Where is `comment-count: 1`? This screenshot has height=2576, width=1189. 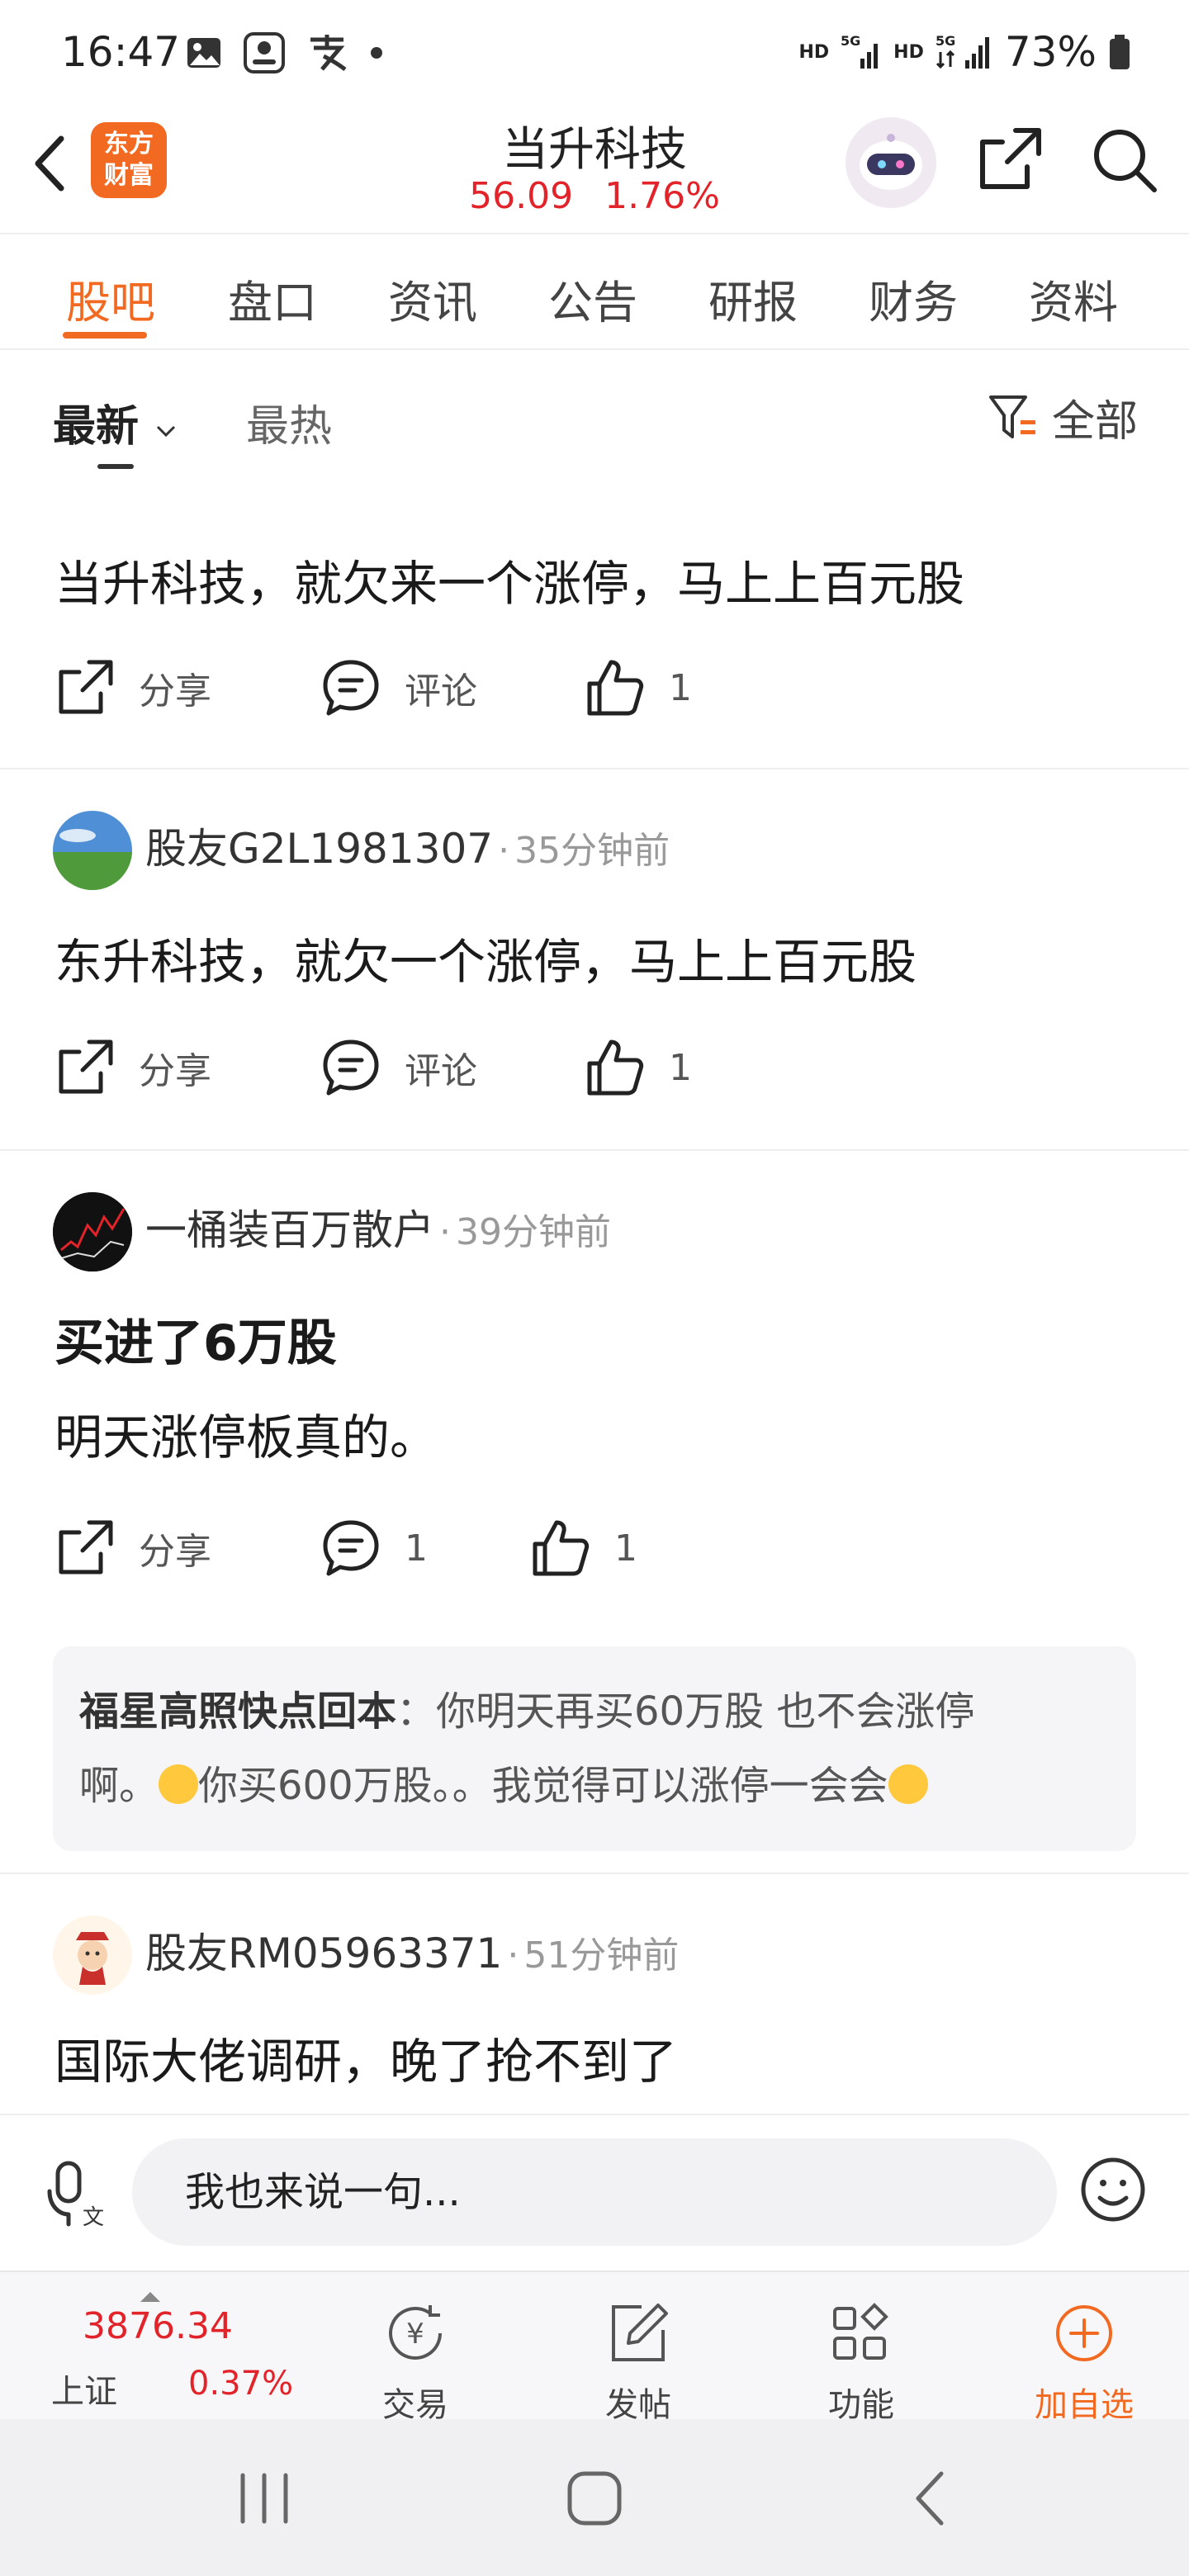 comment-count: 1 is located at coordinates (416, 1548).